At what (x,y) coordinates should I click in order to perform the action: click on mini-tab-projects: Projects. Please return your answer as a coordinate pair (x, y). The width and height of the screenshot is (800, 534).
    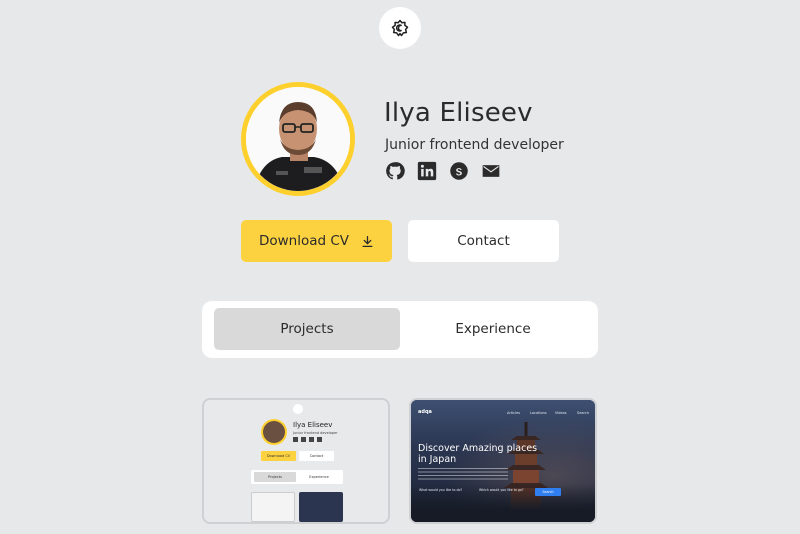
    Looking at the image, I should click on (275, 477).